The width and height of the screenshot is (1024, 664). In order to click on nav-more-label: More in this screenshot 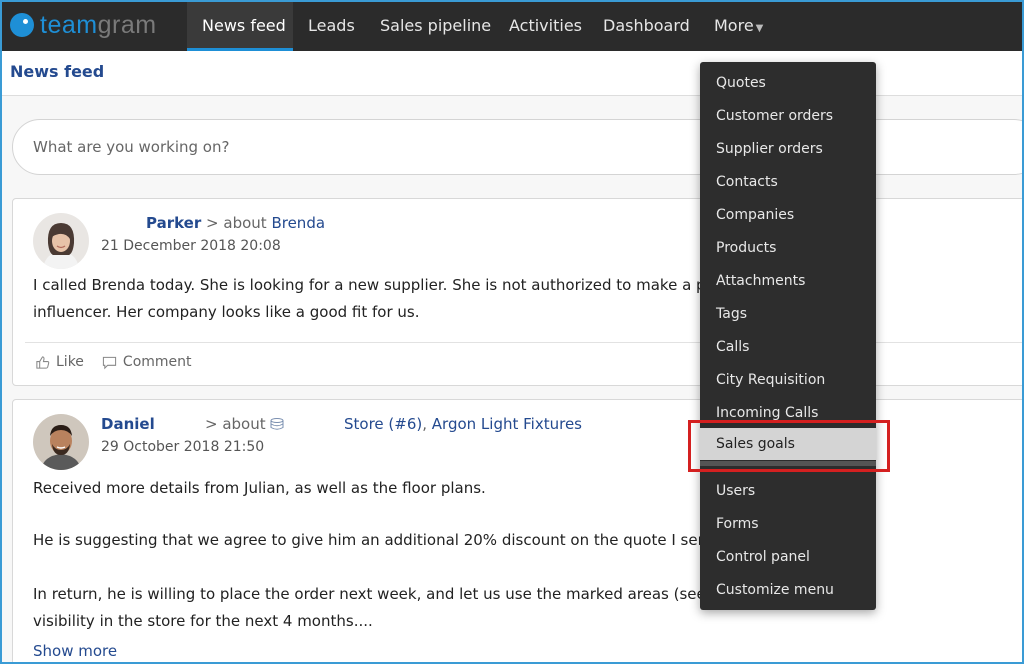, I will do `click(734, 25)`.